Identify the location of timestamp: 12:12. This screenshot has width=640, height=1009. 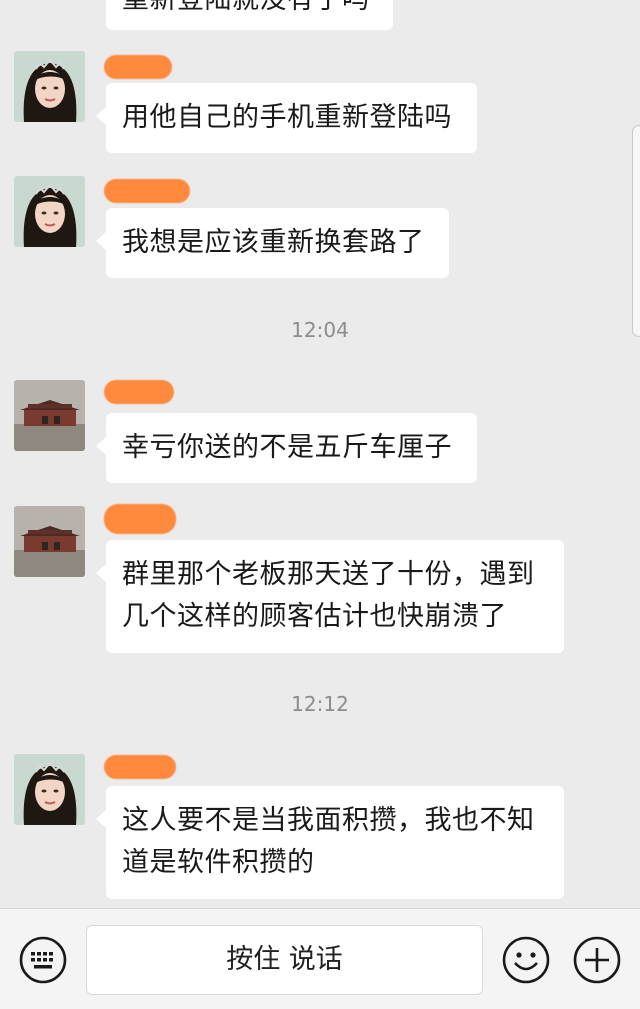
(320, 704).